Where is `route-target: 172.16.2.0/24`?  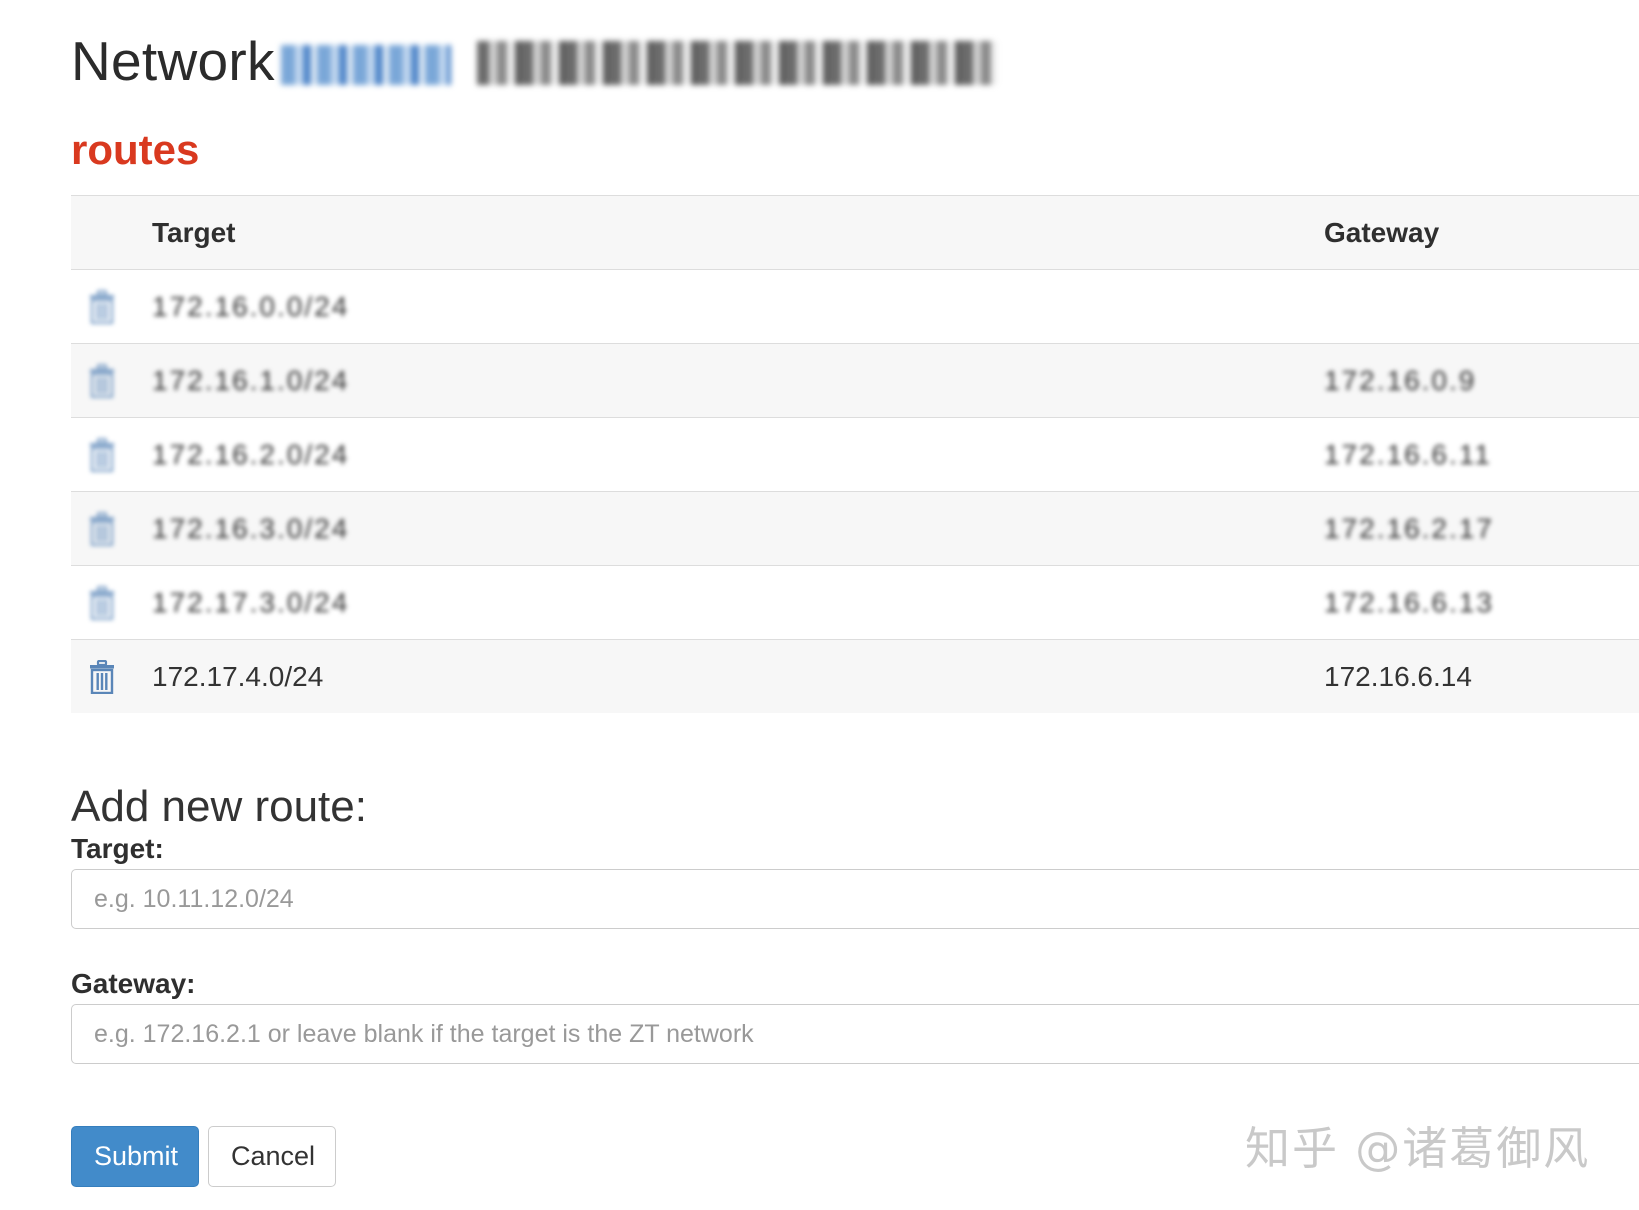
route-target: 172.16.2.0/24 is located at coordinates (251, 454).